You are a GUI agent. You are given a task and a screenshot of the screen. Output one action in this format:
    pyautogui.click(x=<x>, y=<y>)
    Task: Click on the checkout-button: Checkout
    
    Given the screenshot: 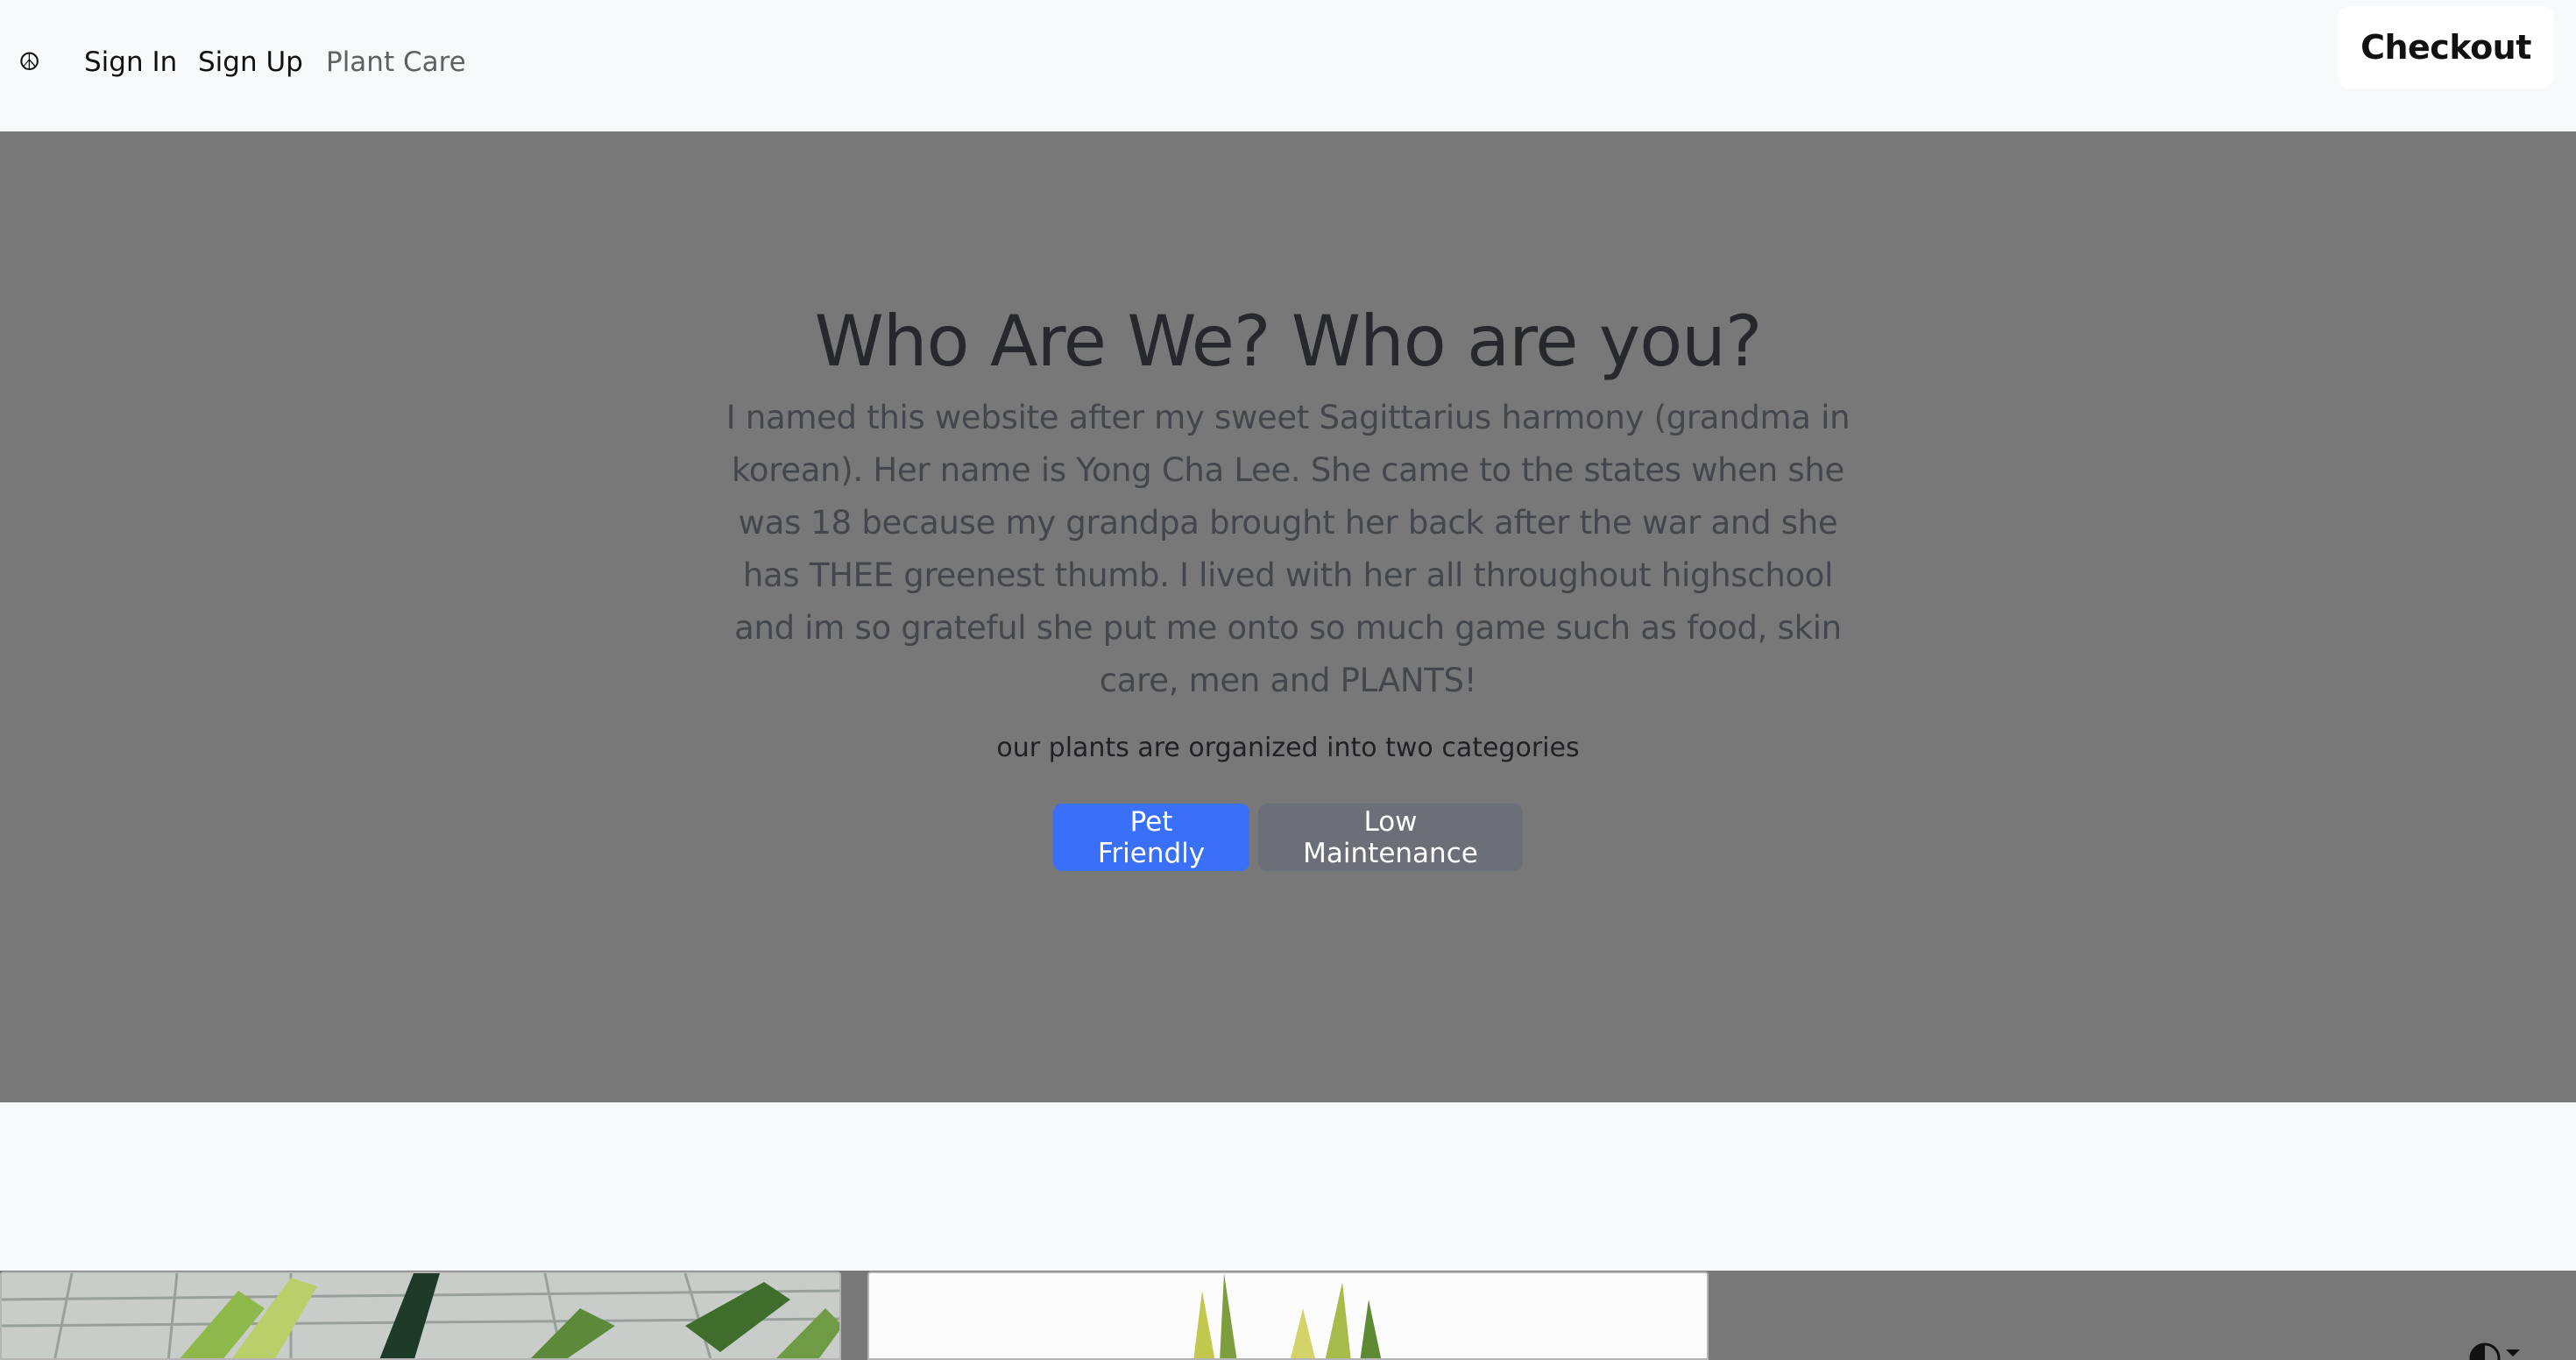 What is the action you would take?
    pyautogui.click(x=2446, y=47)
    